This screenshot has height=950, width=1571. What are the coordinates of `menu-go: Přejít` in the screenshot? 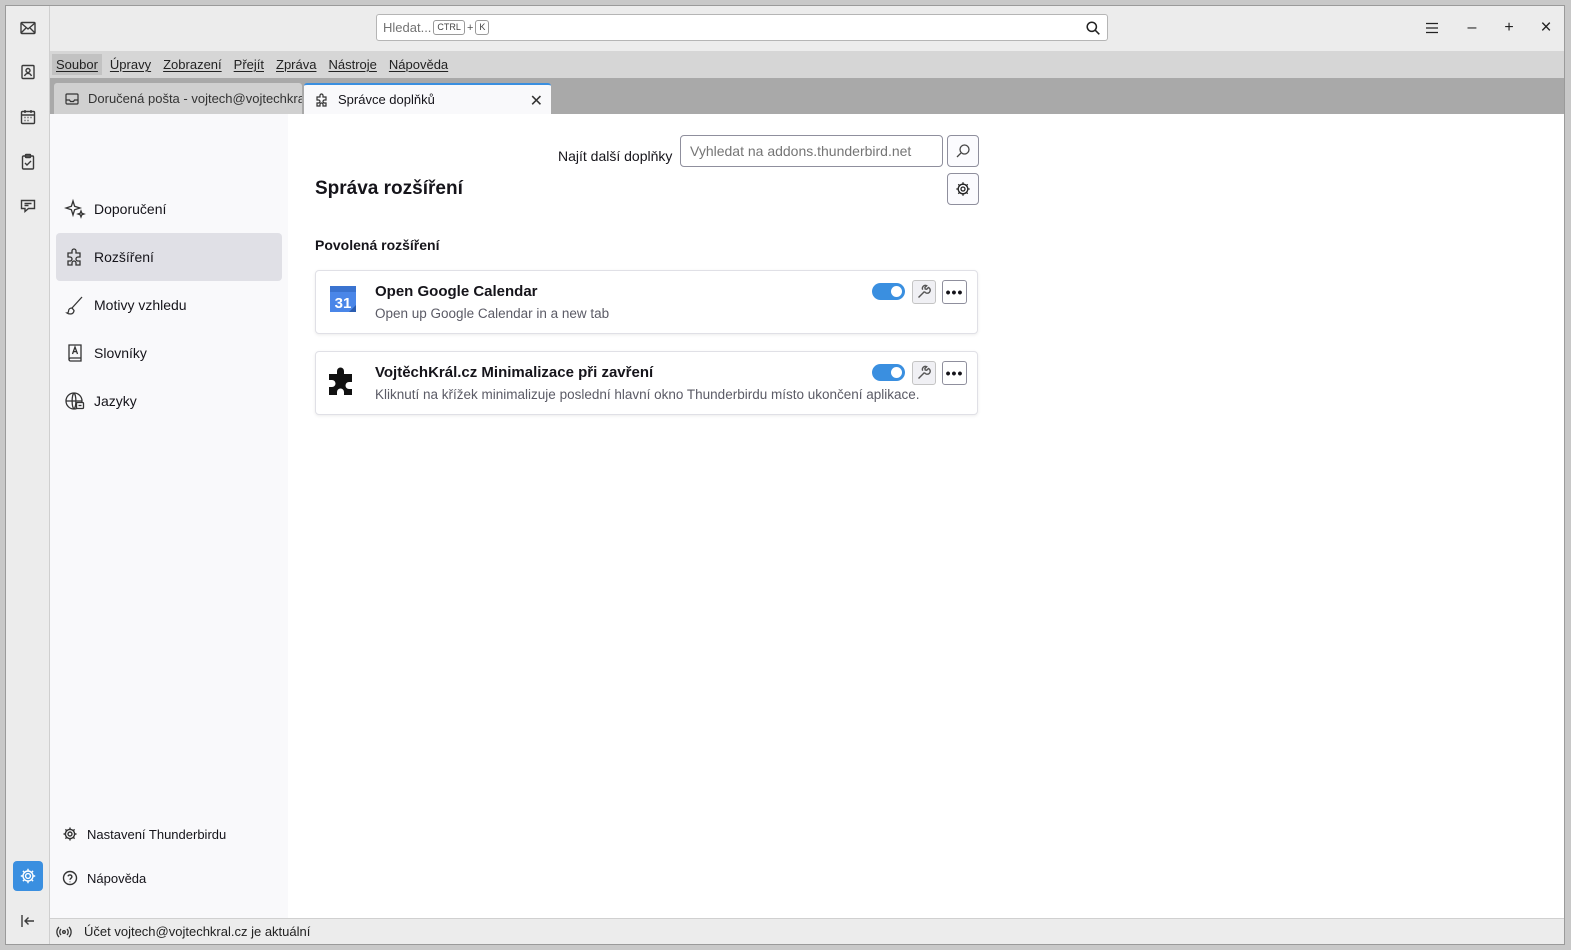 It's located at (249, 64).